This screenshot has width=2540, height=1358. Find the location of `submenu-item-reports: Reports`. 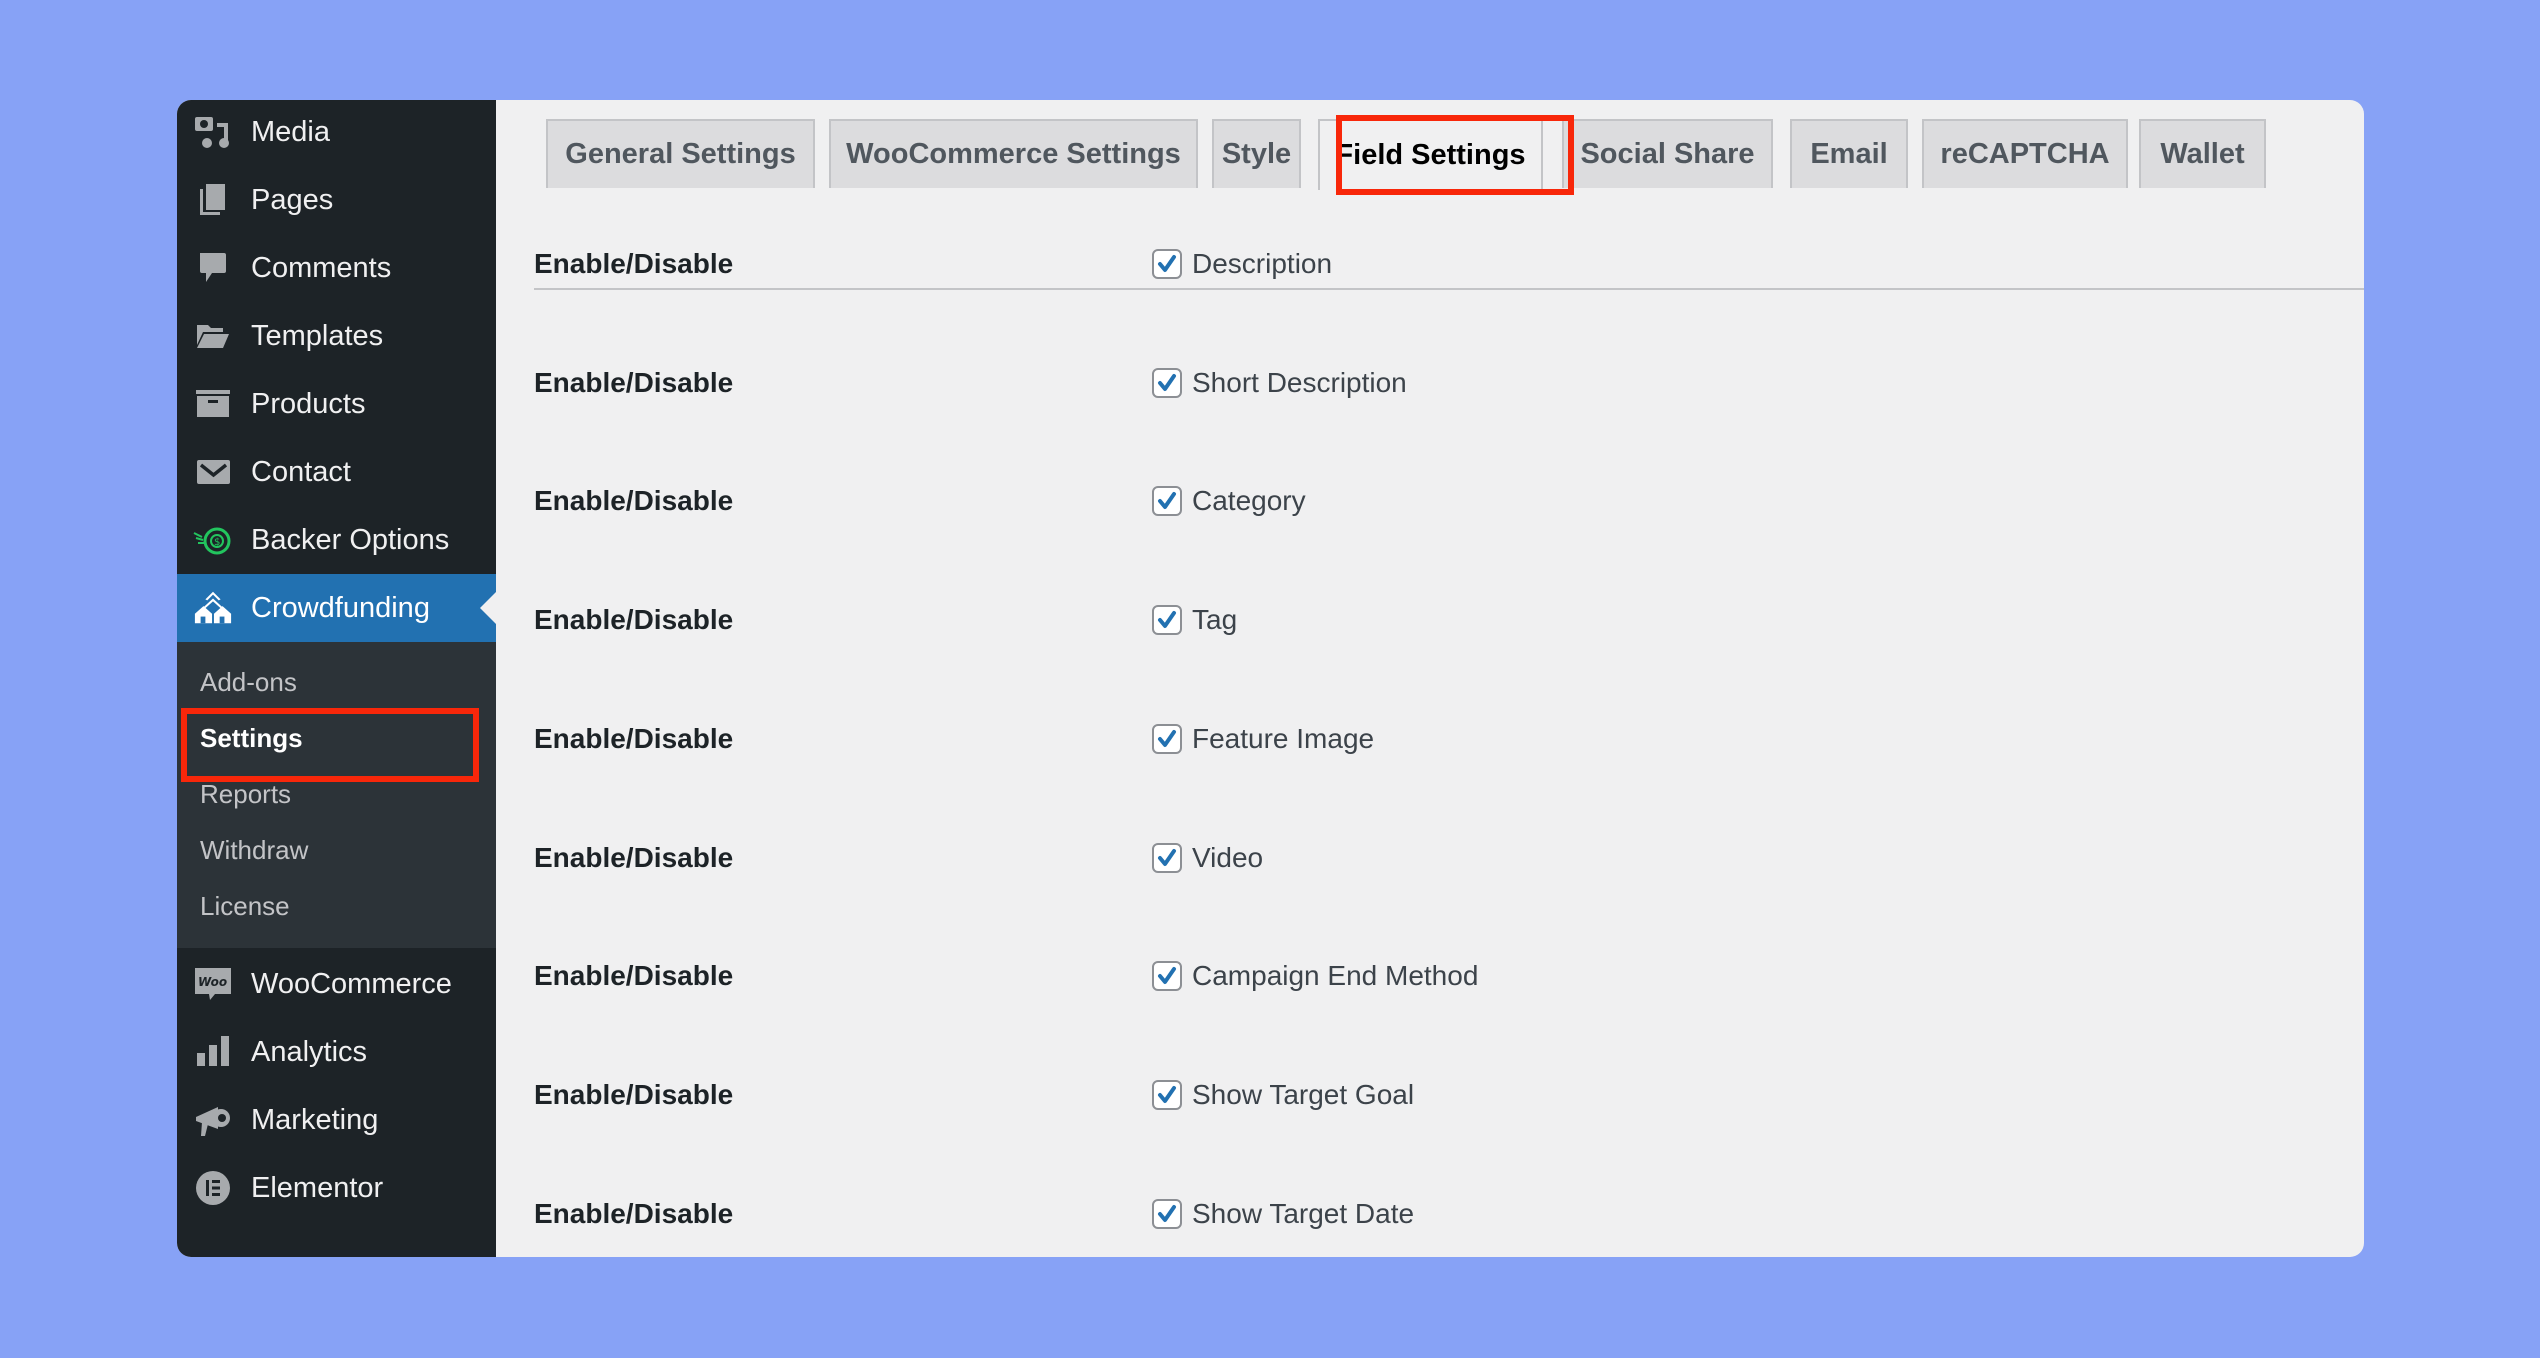

submenu-item-reports: Reports is located at coordinates (336, 794).